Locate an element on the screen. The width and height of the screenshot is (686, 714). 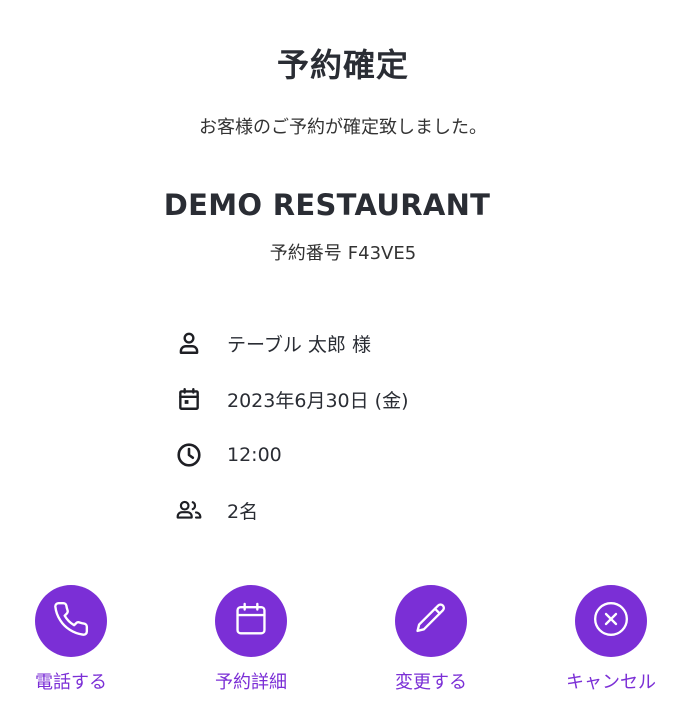
call-label: 電話する is located at coordinates (71, 681).